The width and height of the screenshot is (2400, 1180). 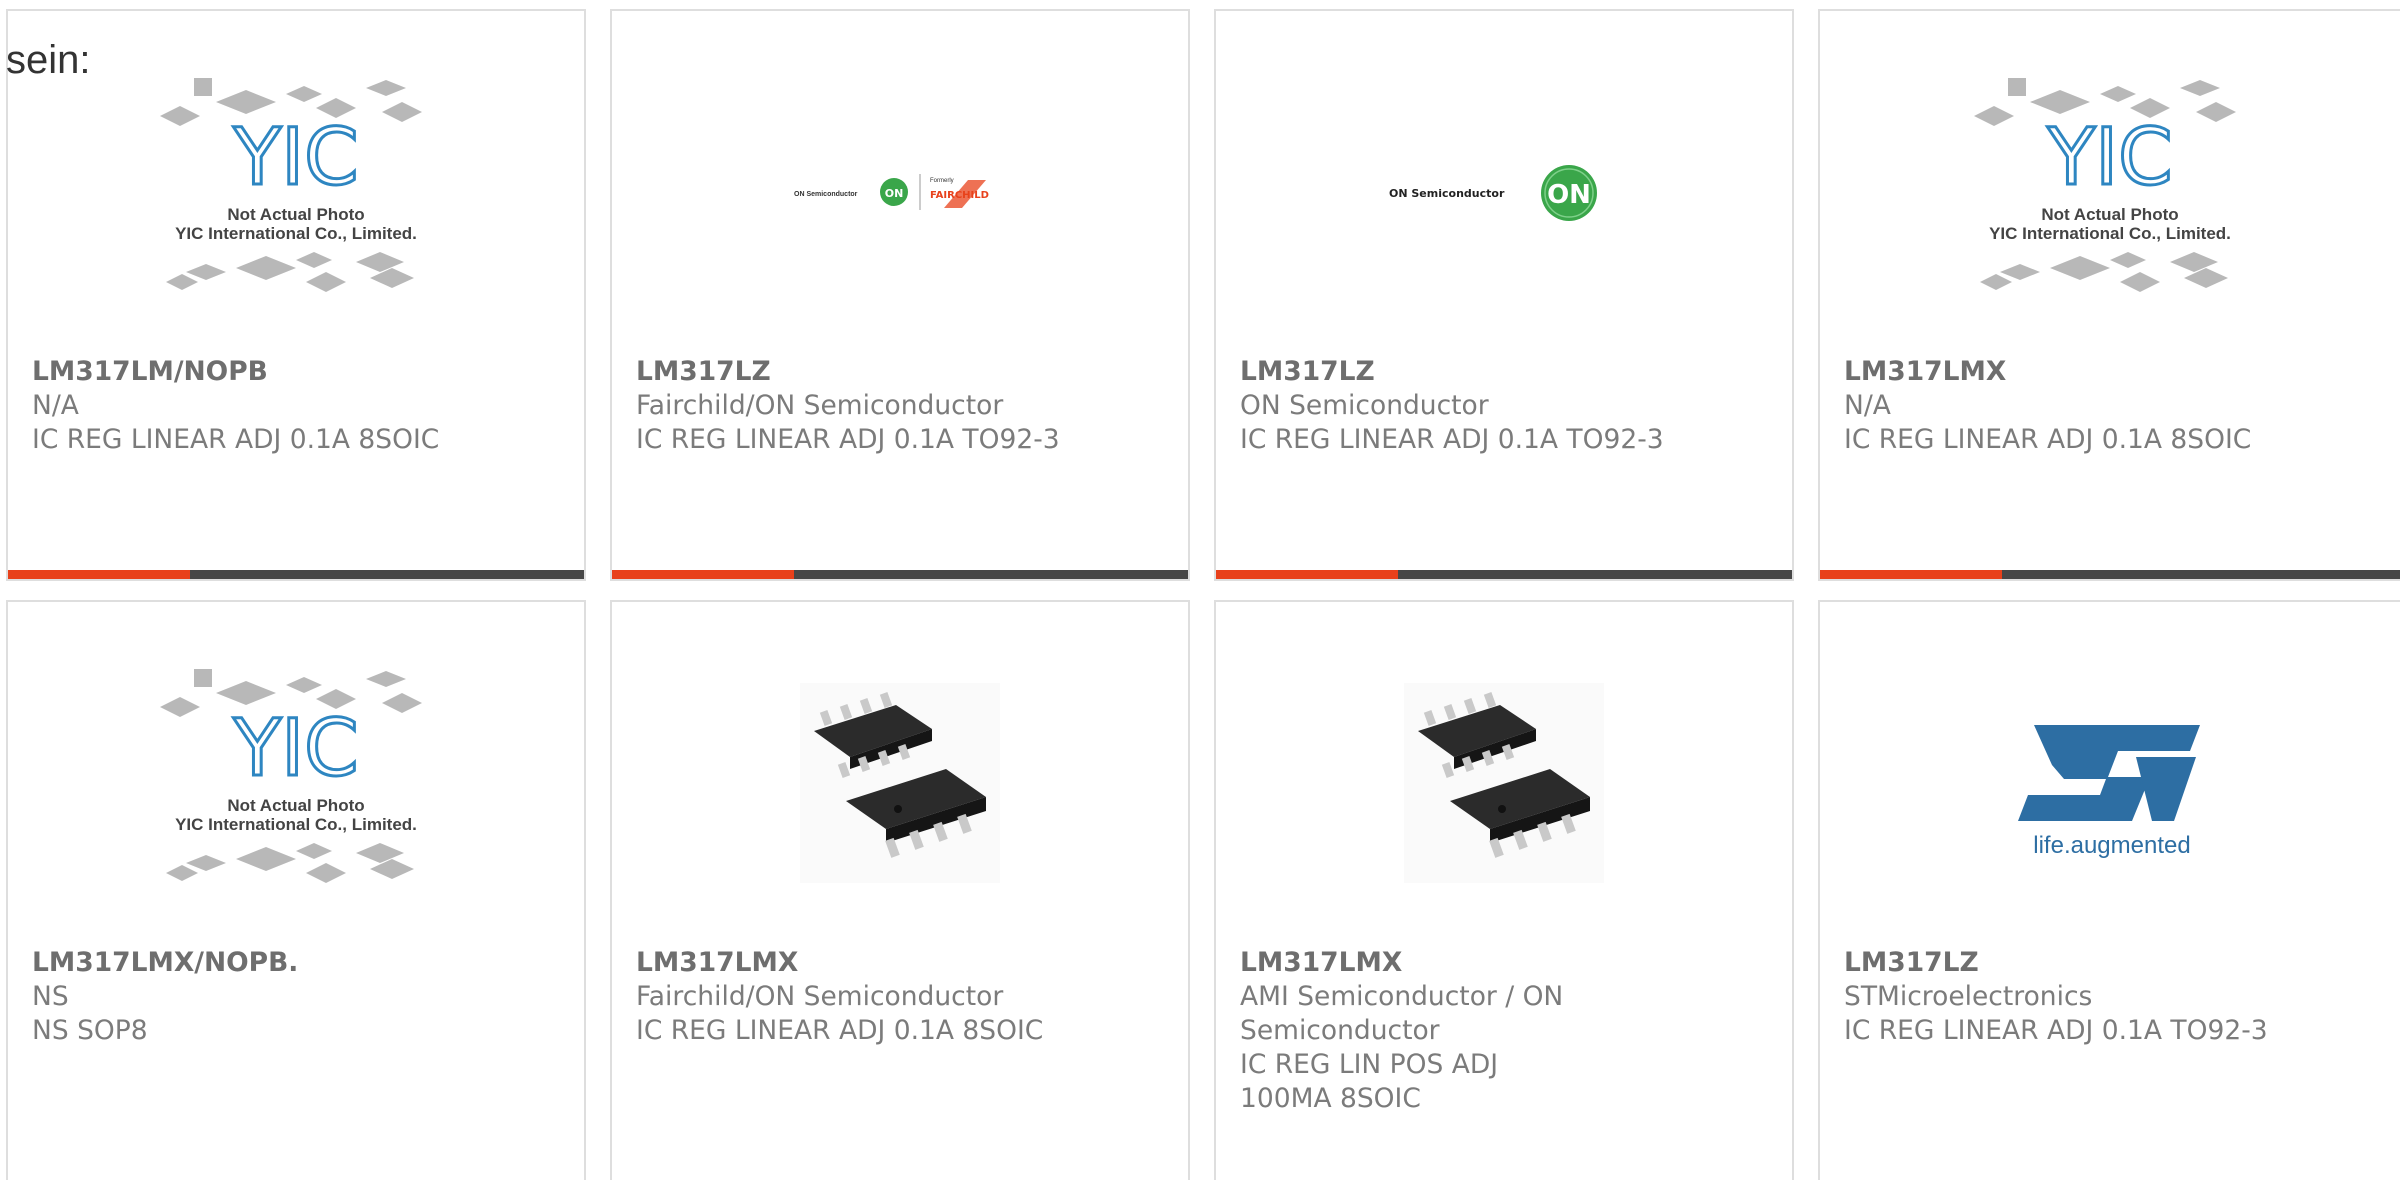 What do you see at coordinates (1369, 1081) in the screenshot?
I see `description: IC REG LIN POS ADJ 100MA 8SOIC` at bounding box center [1369, 1081].